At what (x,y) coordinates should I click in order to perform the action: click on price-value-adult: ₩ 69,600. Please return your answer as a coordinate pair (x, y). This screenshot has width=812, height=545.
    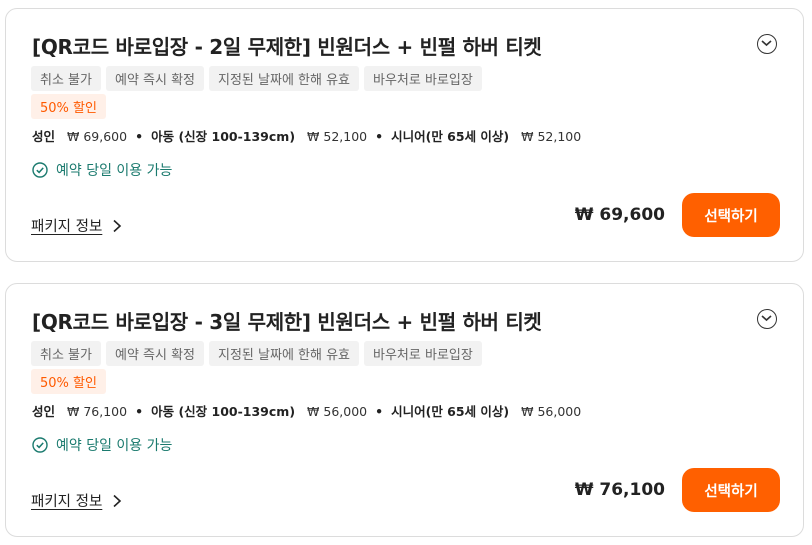
    Looking at the image, I should click on (97, 136).